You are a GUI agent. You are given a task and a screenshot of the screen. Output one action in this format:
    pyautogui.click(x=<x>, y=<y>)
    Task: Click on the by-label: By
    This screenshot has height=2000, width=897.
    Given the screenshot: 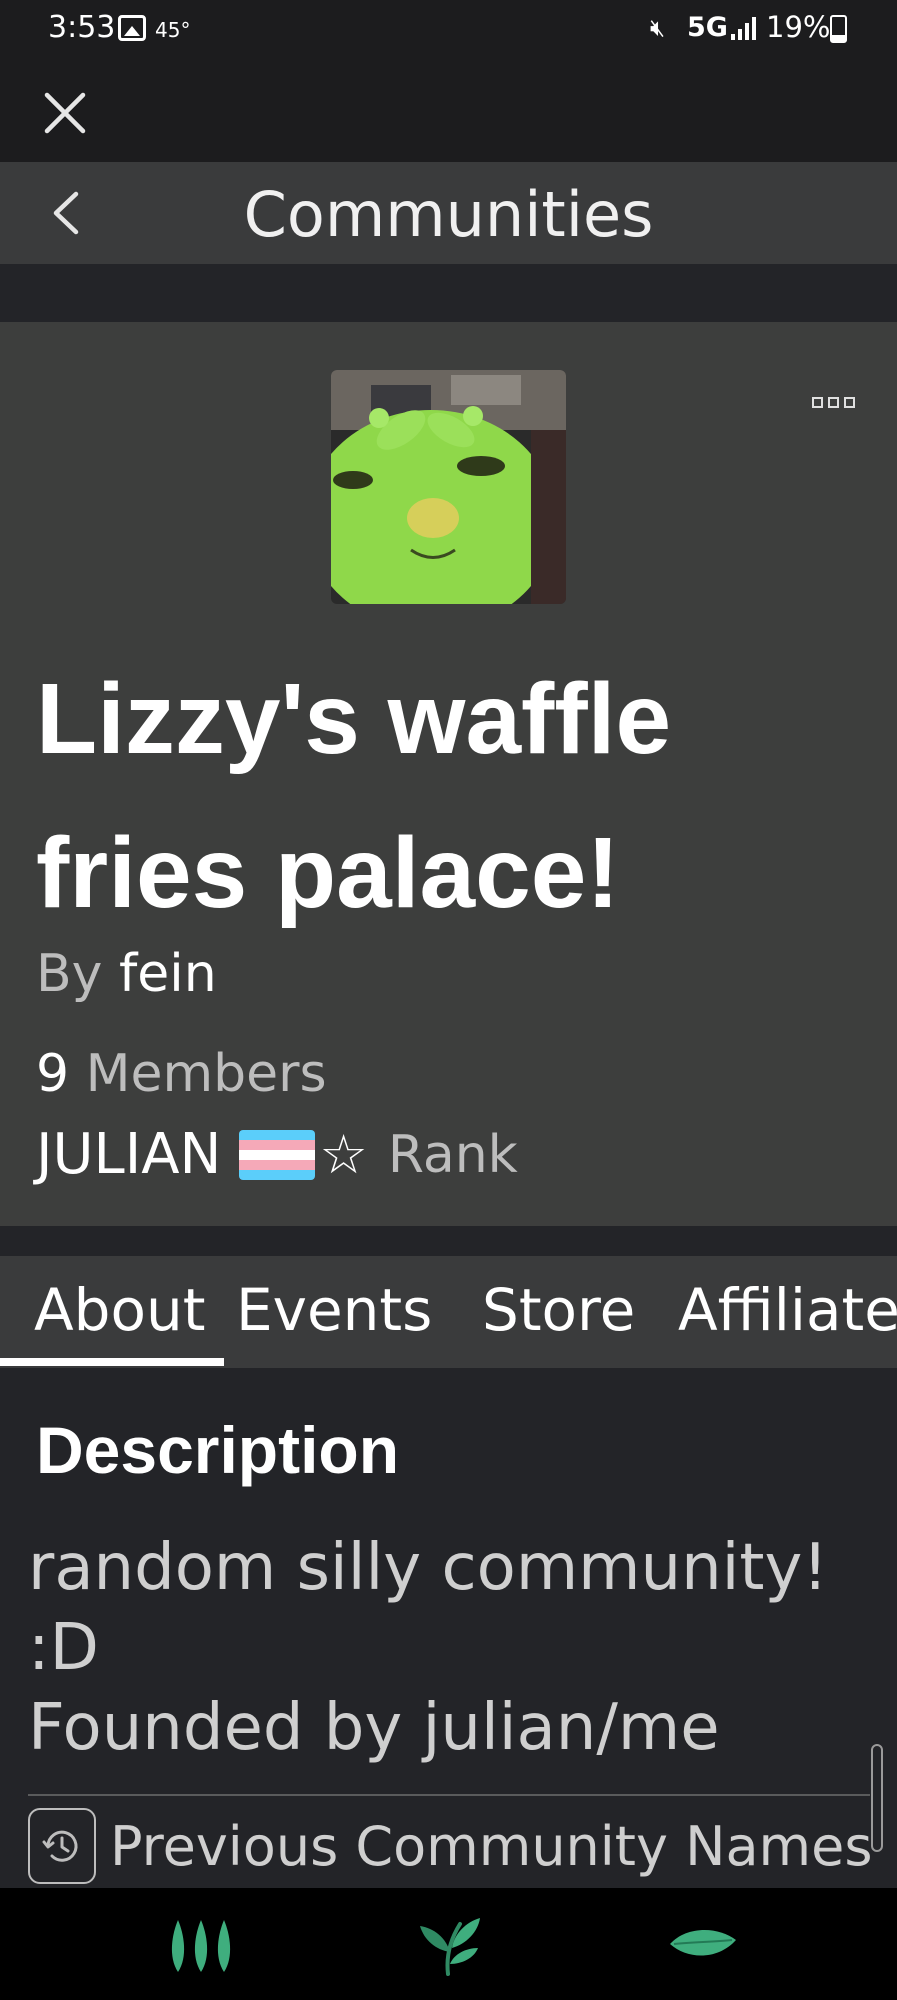 What is the action you would take?
    pyautogui.click(x=69, y=974)
    